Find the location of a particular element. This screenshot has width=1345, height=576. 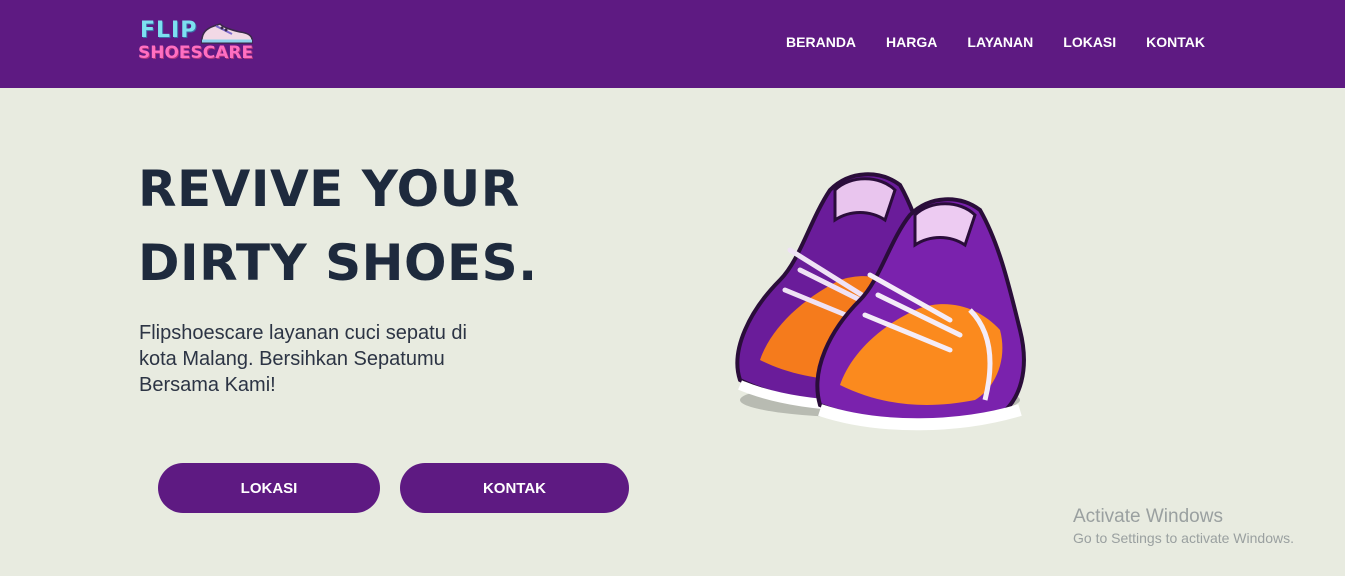

brand-logo-line1: FLIP is located at coordinates (169, 30).